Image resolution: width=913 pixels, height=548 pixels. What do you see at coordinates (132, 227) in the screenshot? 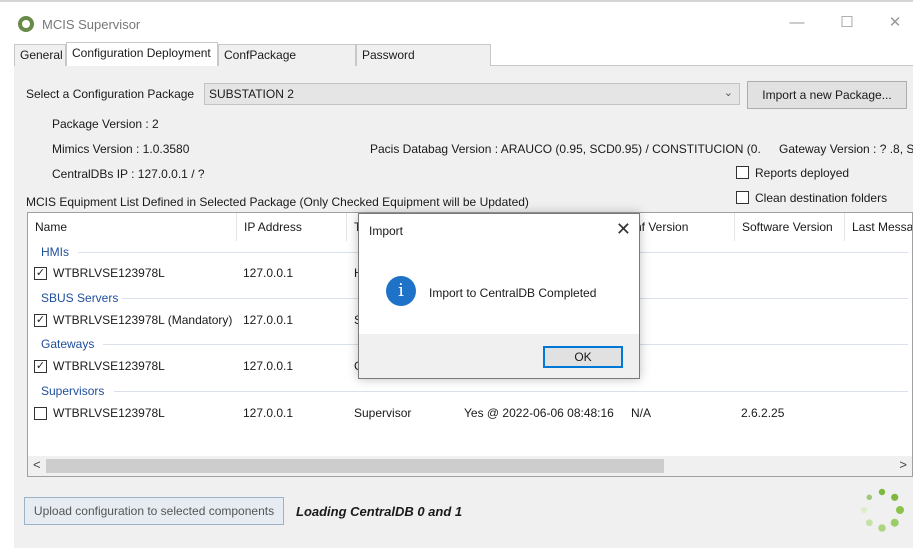
I see `column-header-name: Name` at bounding box center [132, 227].